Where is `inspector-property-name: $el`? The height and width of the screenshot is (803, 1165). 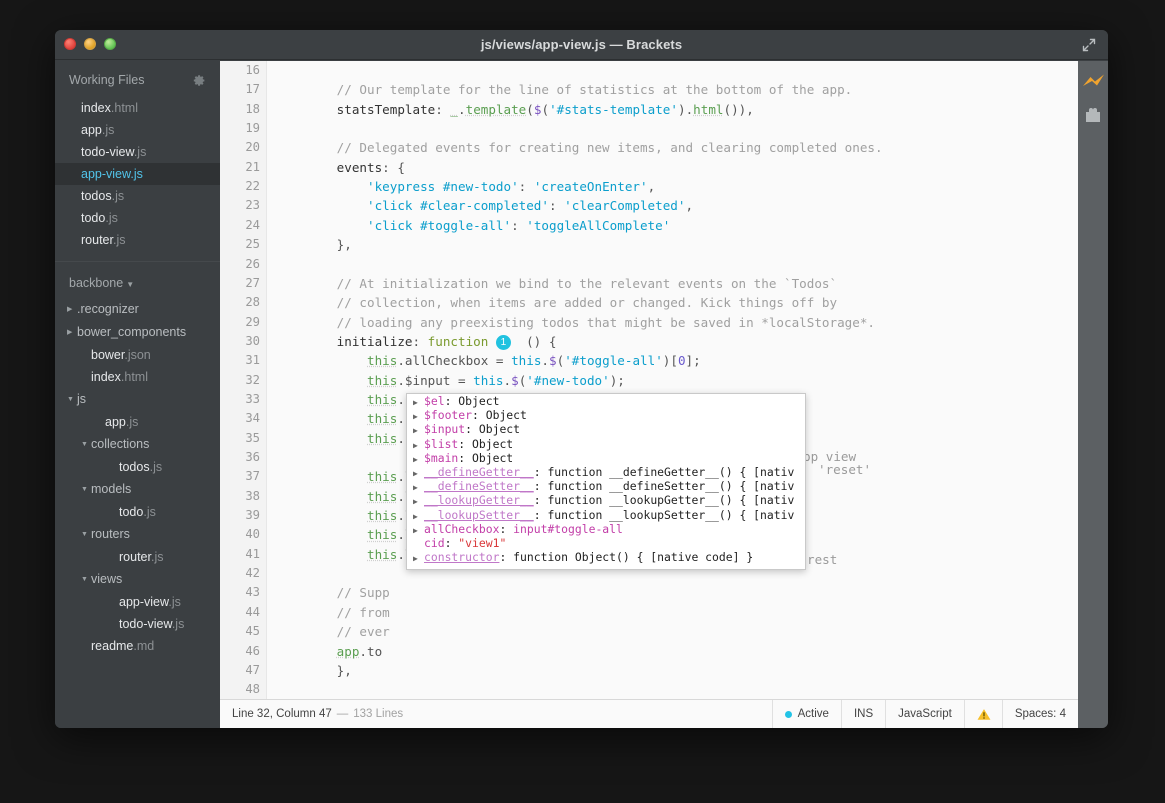
inspector-property-name: $el is located at coordinates (434, 401).